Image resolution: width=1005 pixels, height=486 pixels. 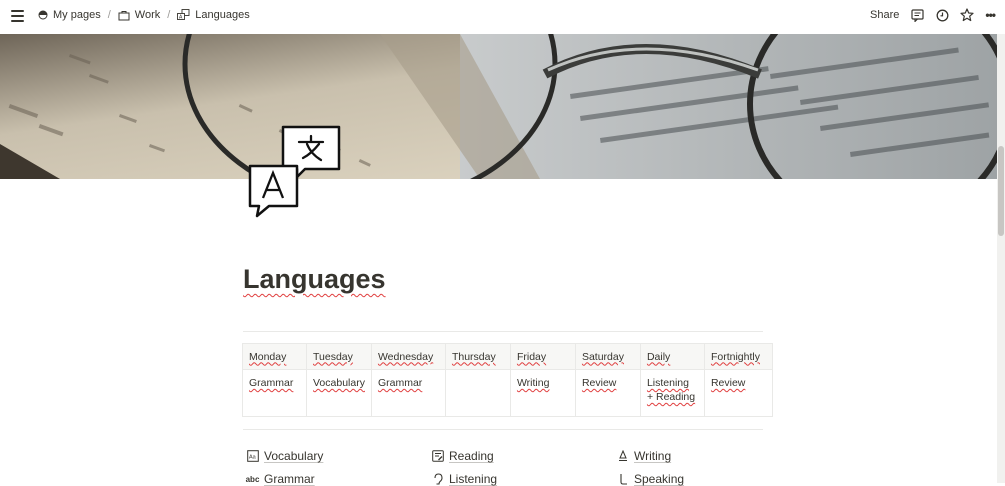 What do you see at coordinates (658, 356) in the screenshot?
I see `header-label: Daily` at bounding box center [658, 356].